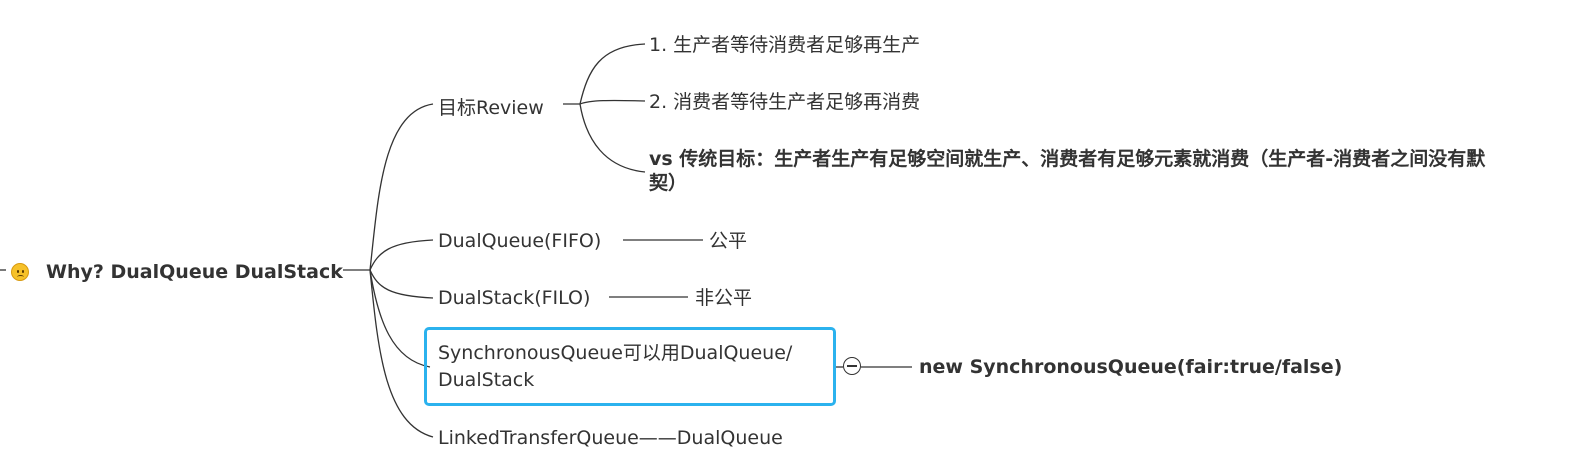  What do you see at coordinates (519, 241) in the screenshot?
I see `topic-dual-queue: DualQueue(FIFO)` at bounding box center [519, 241].